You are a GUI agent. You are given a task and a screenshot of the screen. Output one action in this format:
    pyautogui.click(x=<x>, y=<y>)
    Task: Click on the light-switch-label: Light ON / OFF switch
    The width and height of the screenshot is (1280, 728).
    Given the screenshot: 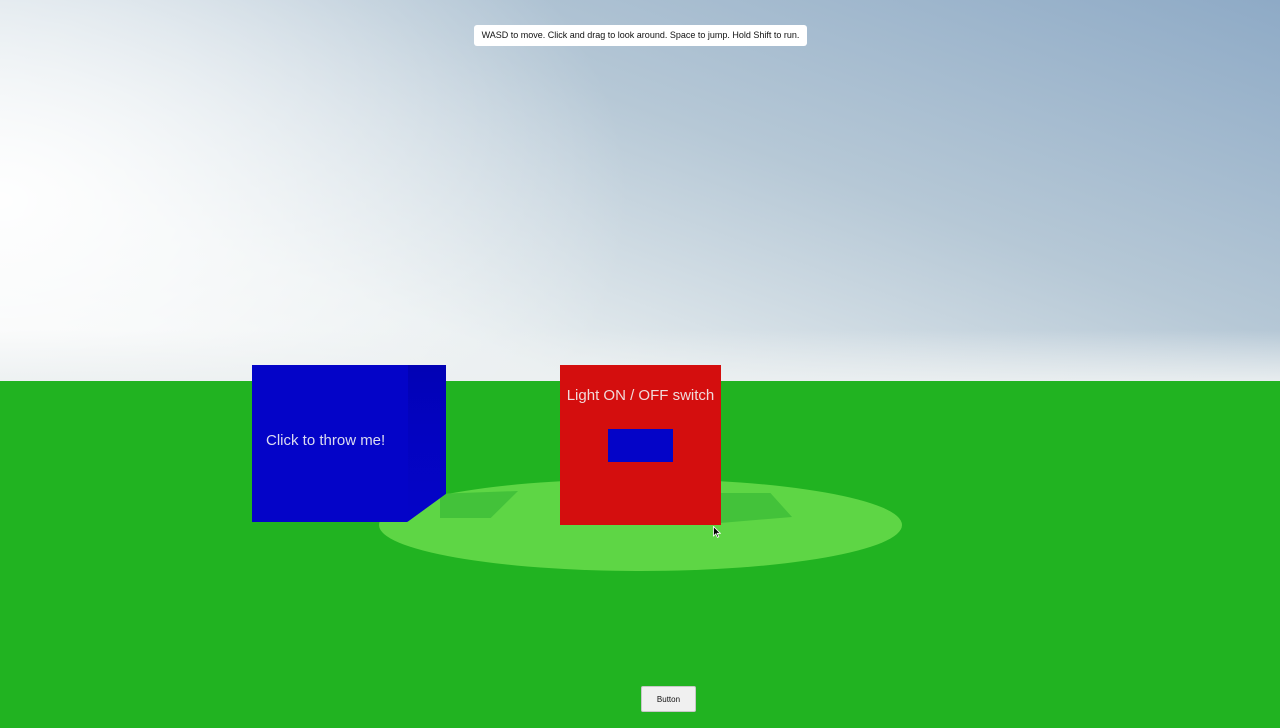 What is the action you would take?
    pyautogui.click(x=640, y=395)
    